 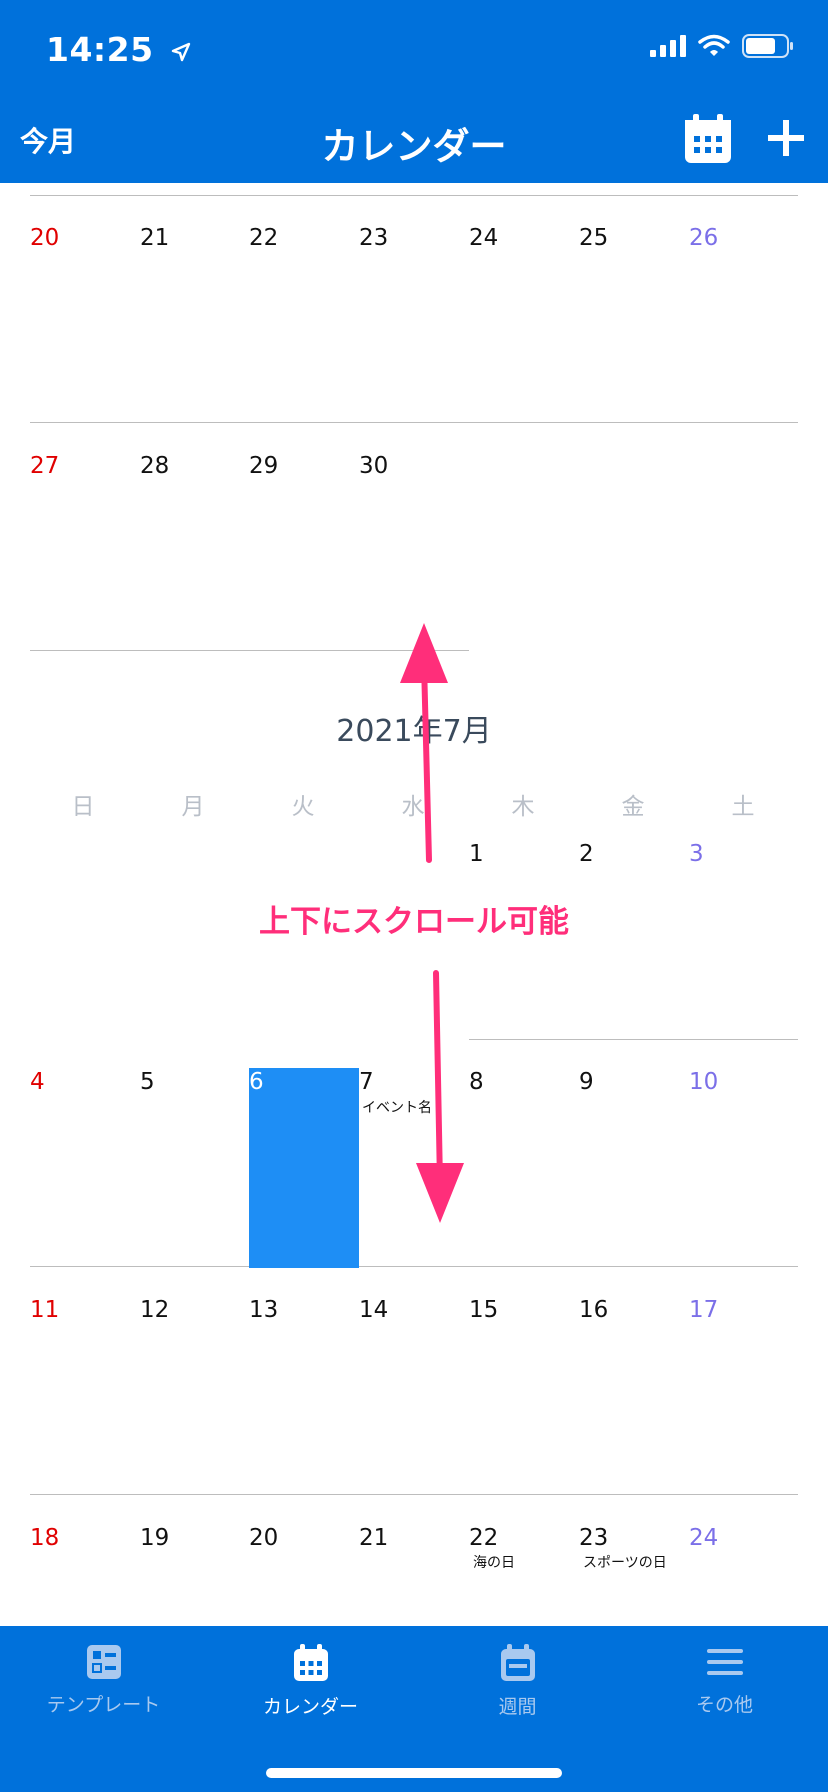 I want to click on tab-template: テンプレート, so click(x=103, y=1680).